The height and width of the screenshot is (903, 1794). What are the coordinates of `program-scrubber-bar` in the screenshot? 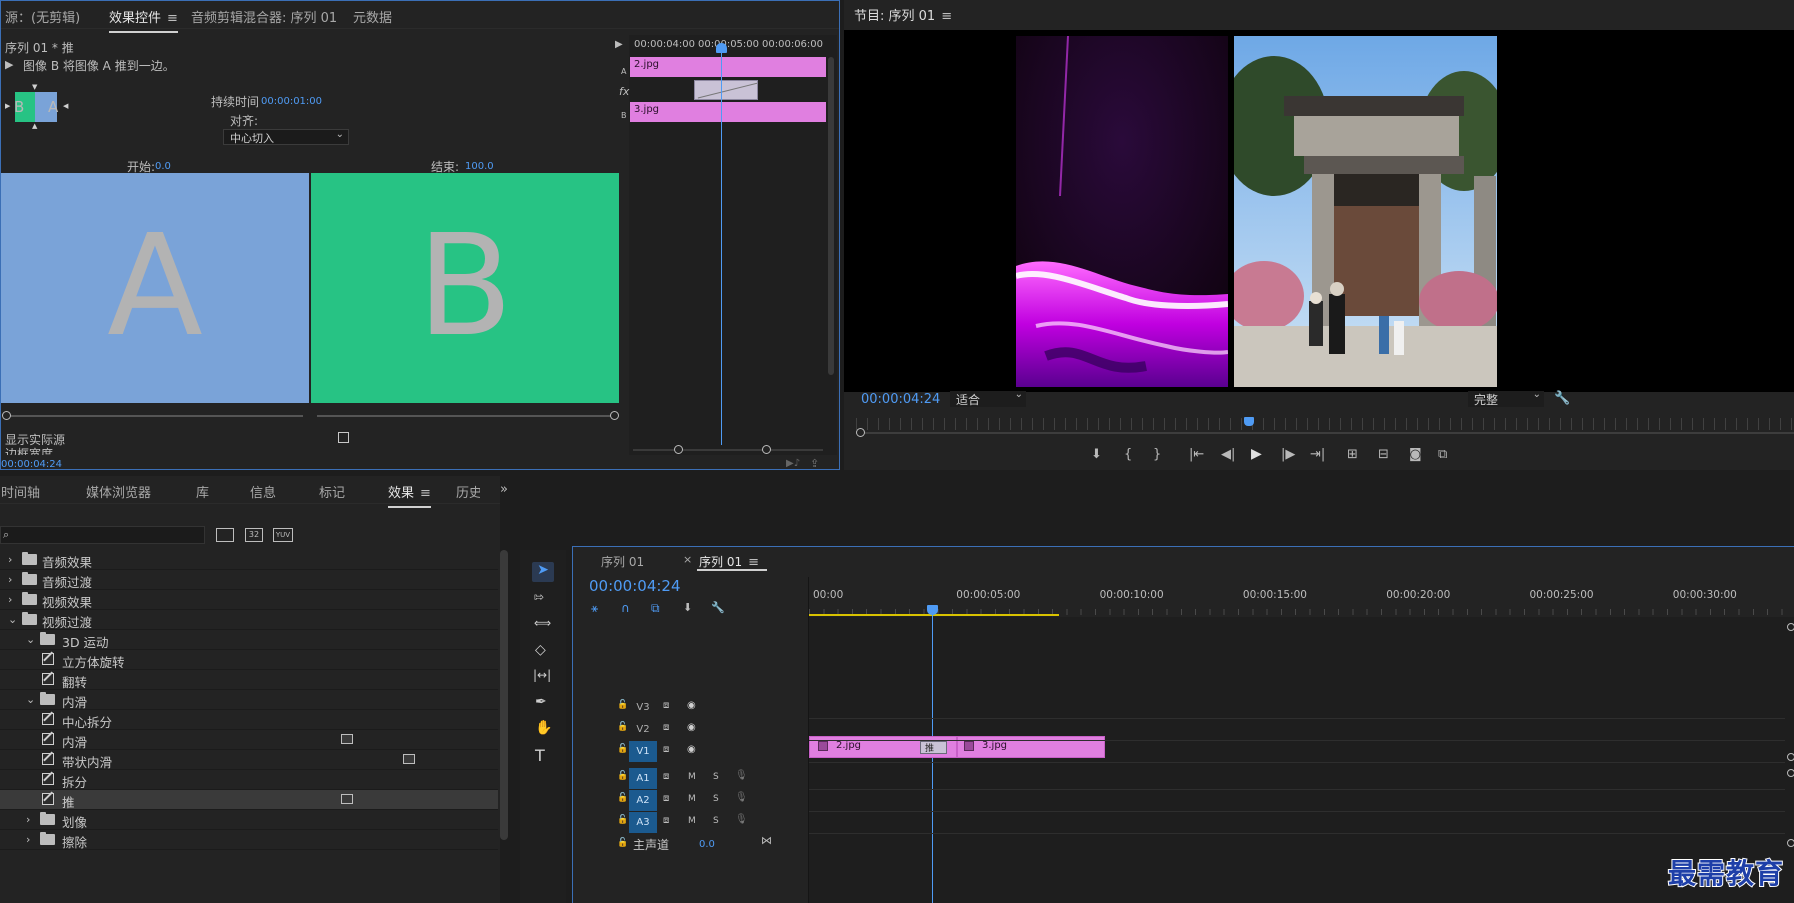 It's located at (1325, 433).